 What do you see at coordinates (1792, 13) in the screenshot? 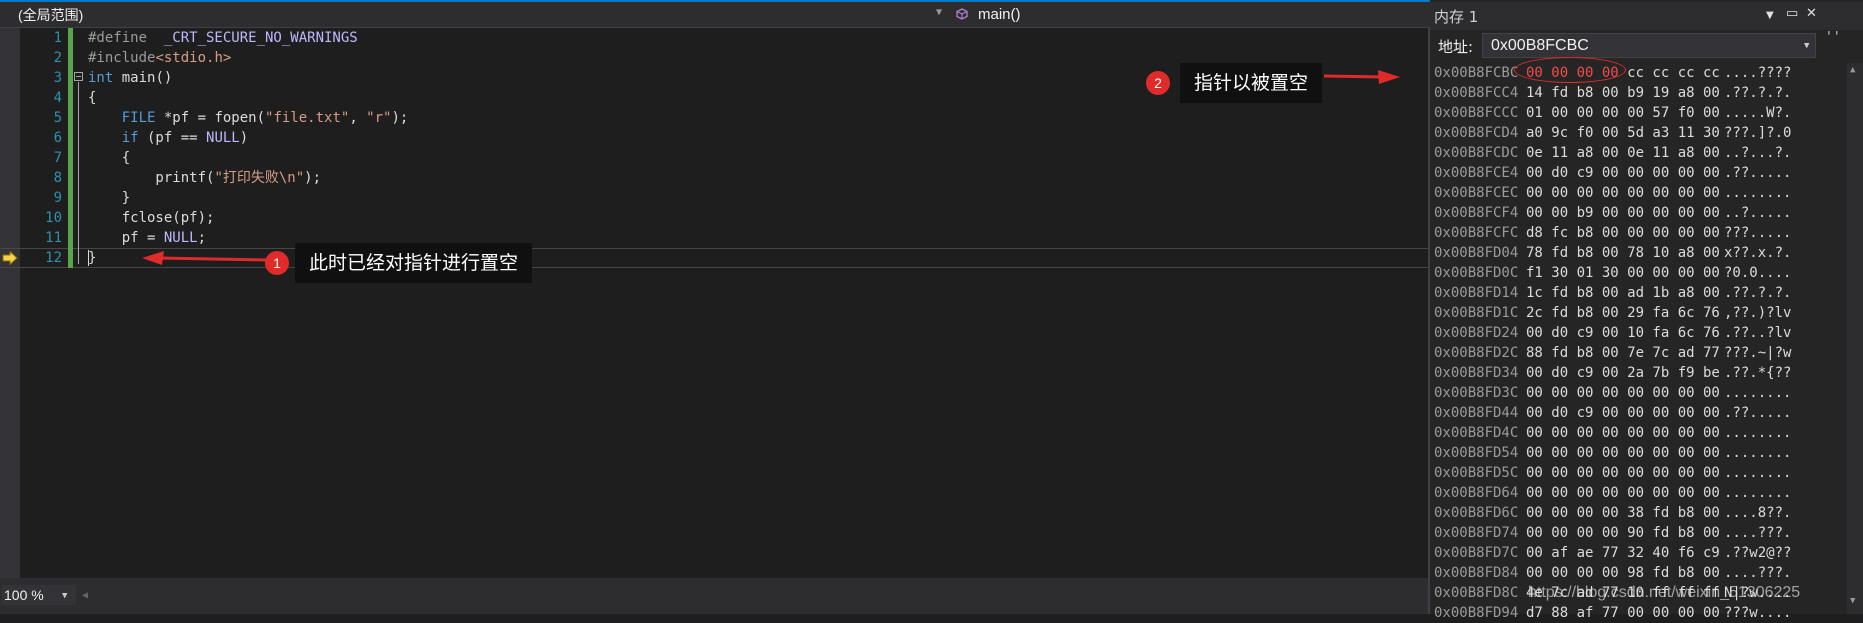
I see `maximize-icon: ▭` at bounding box center [1792, 13].